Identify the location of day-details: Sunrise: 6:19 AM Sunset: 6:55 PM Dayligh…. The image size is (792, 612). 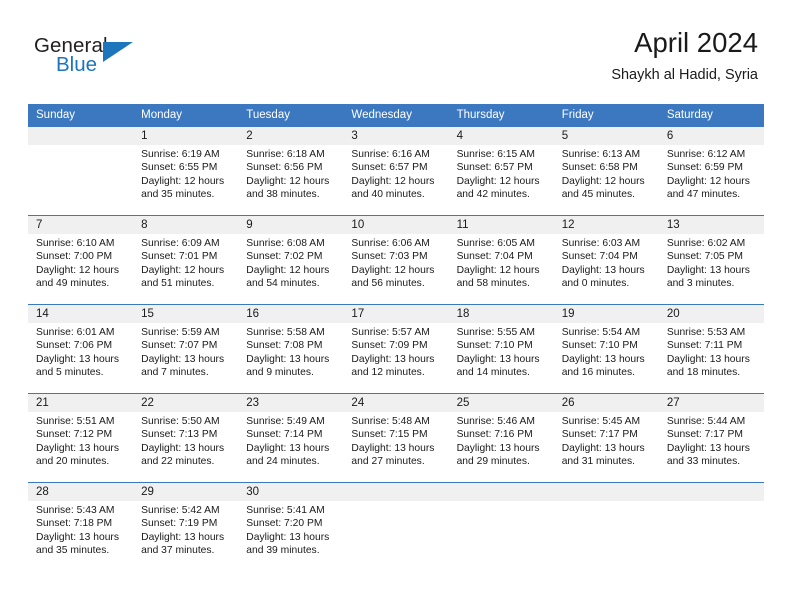
(185, 174).